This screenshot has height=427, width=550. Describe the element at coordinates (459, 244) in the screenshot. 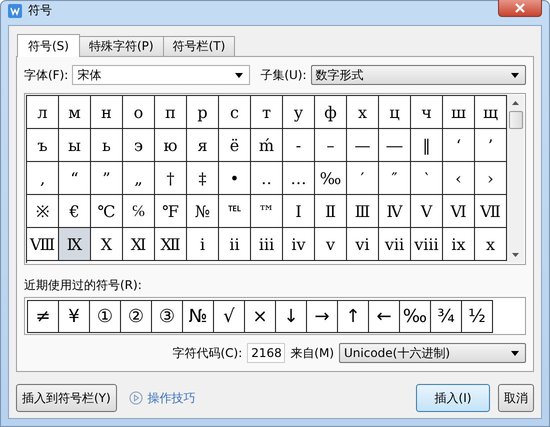

I see `symbol-cell: ⅸ` at that location.